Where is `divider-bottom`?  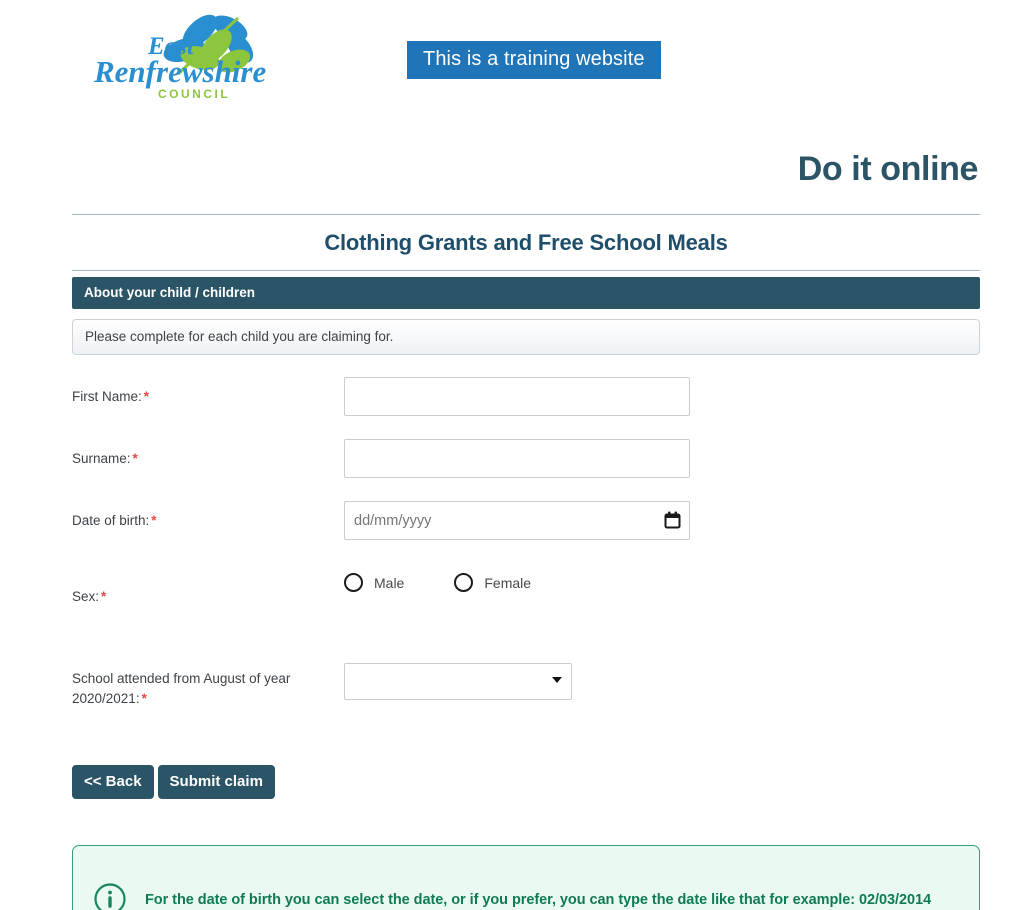 divider-bottom is located at coordinates (526, 270).